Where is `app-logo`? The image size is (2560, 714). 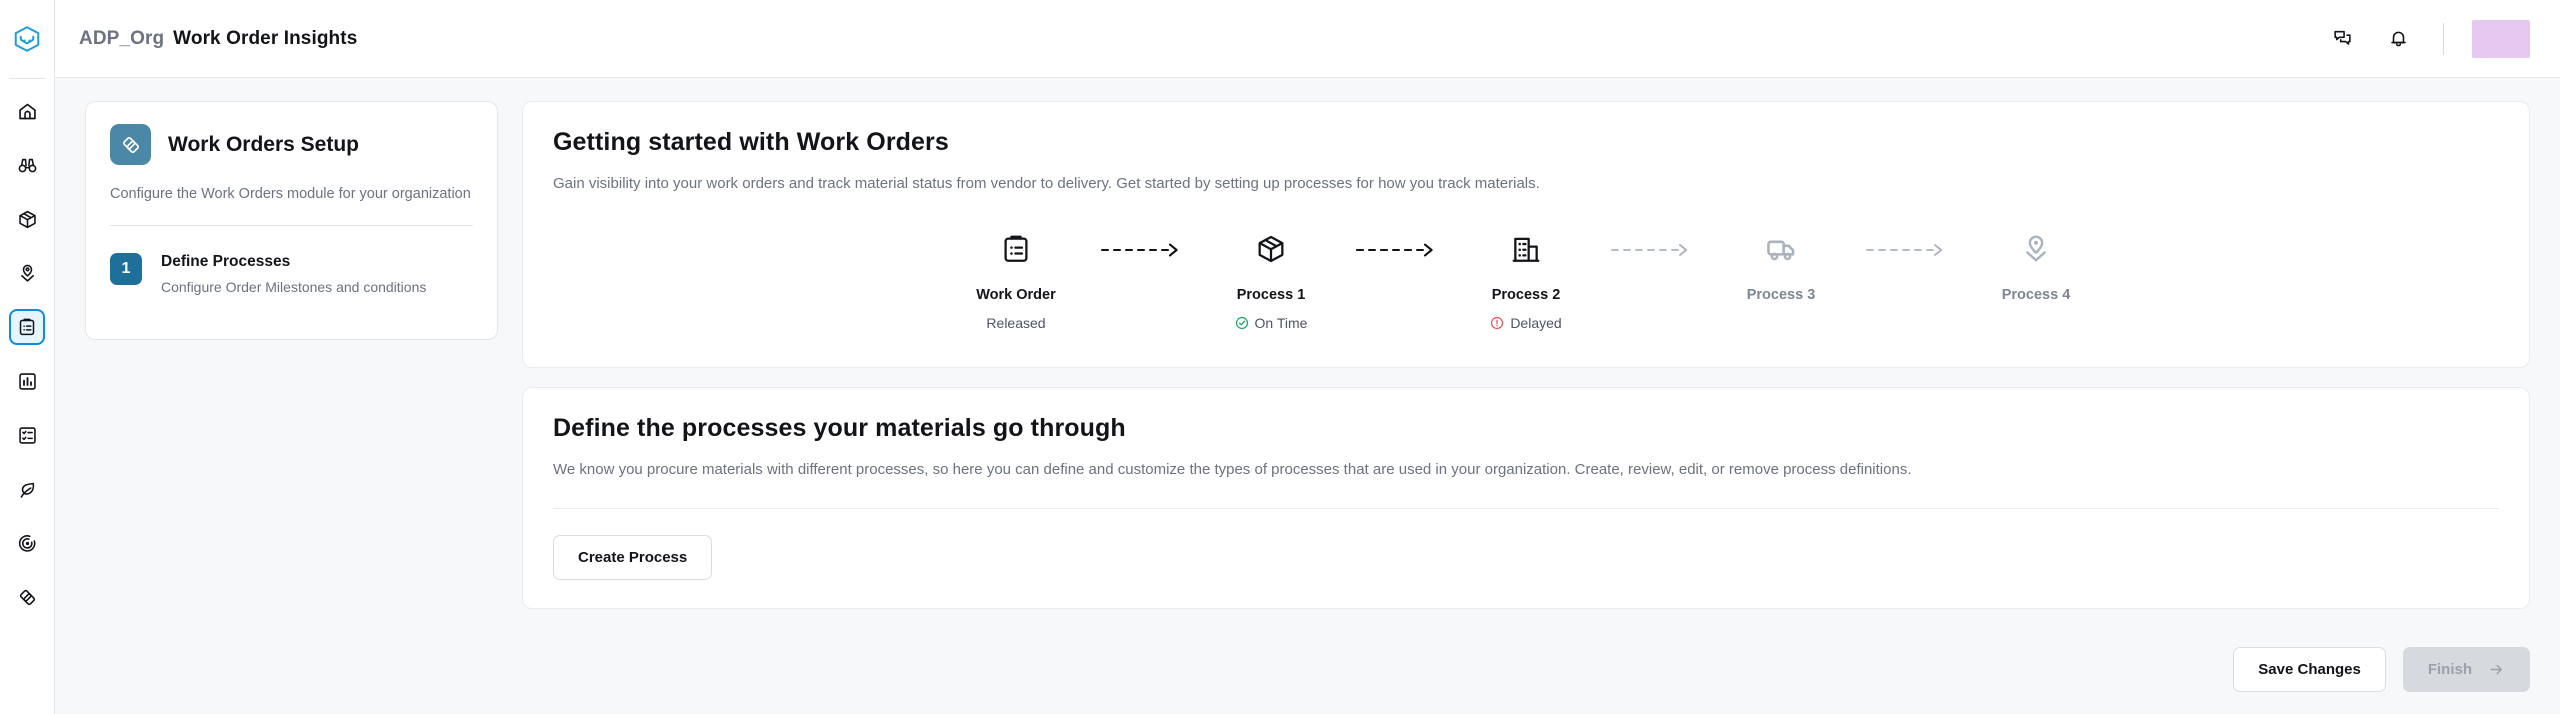
app-logo is located at coordinates (27, 39).